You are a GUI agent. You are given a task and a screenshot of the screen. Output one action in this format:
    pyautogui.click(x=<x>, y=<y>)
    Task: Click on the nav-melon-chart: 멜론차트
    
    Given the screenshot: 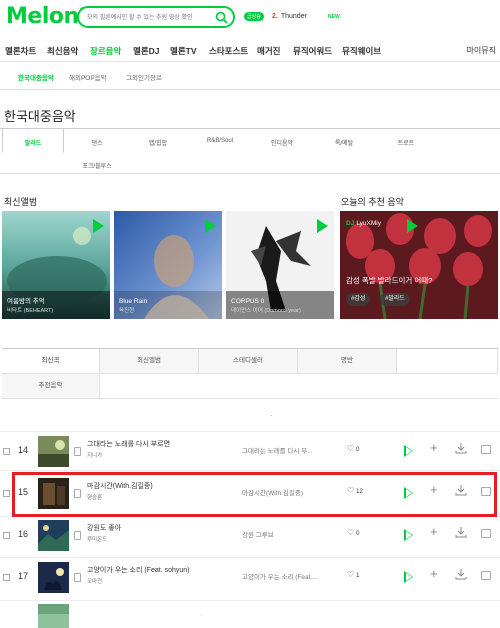 What is the action you would take?
    pyautogui.click(x=20, y=51)
    